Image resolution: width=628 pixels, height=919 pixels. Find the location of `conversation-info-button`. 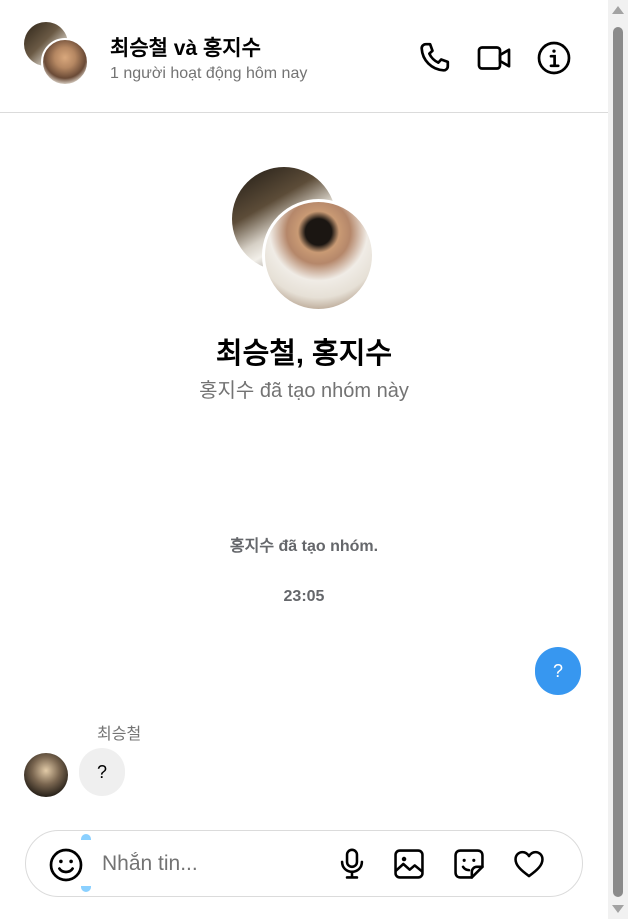

conversation-info-button is located at coordinates (554, 58).